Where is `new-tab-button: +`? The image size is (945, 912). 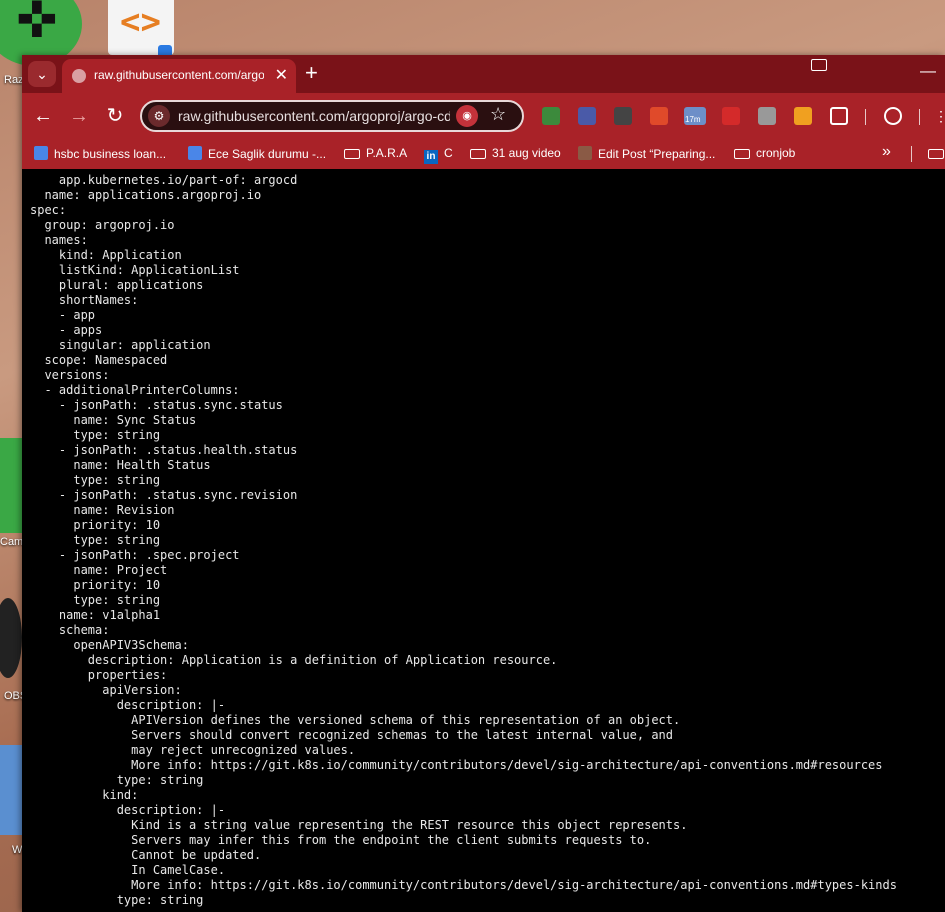
new-tab-button: + is located at coordinates (311, 73).